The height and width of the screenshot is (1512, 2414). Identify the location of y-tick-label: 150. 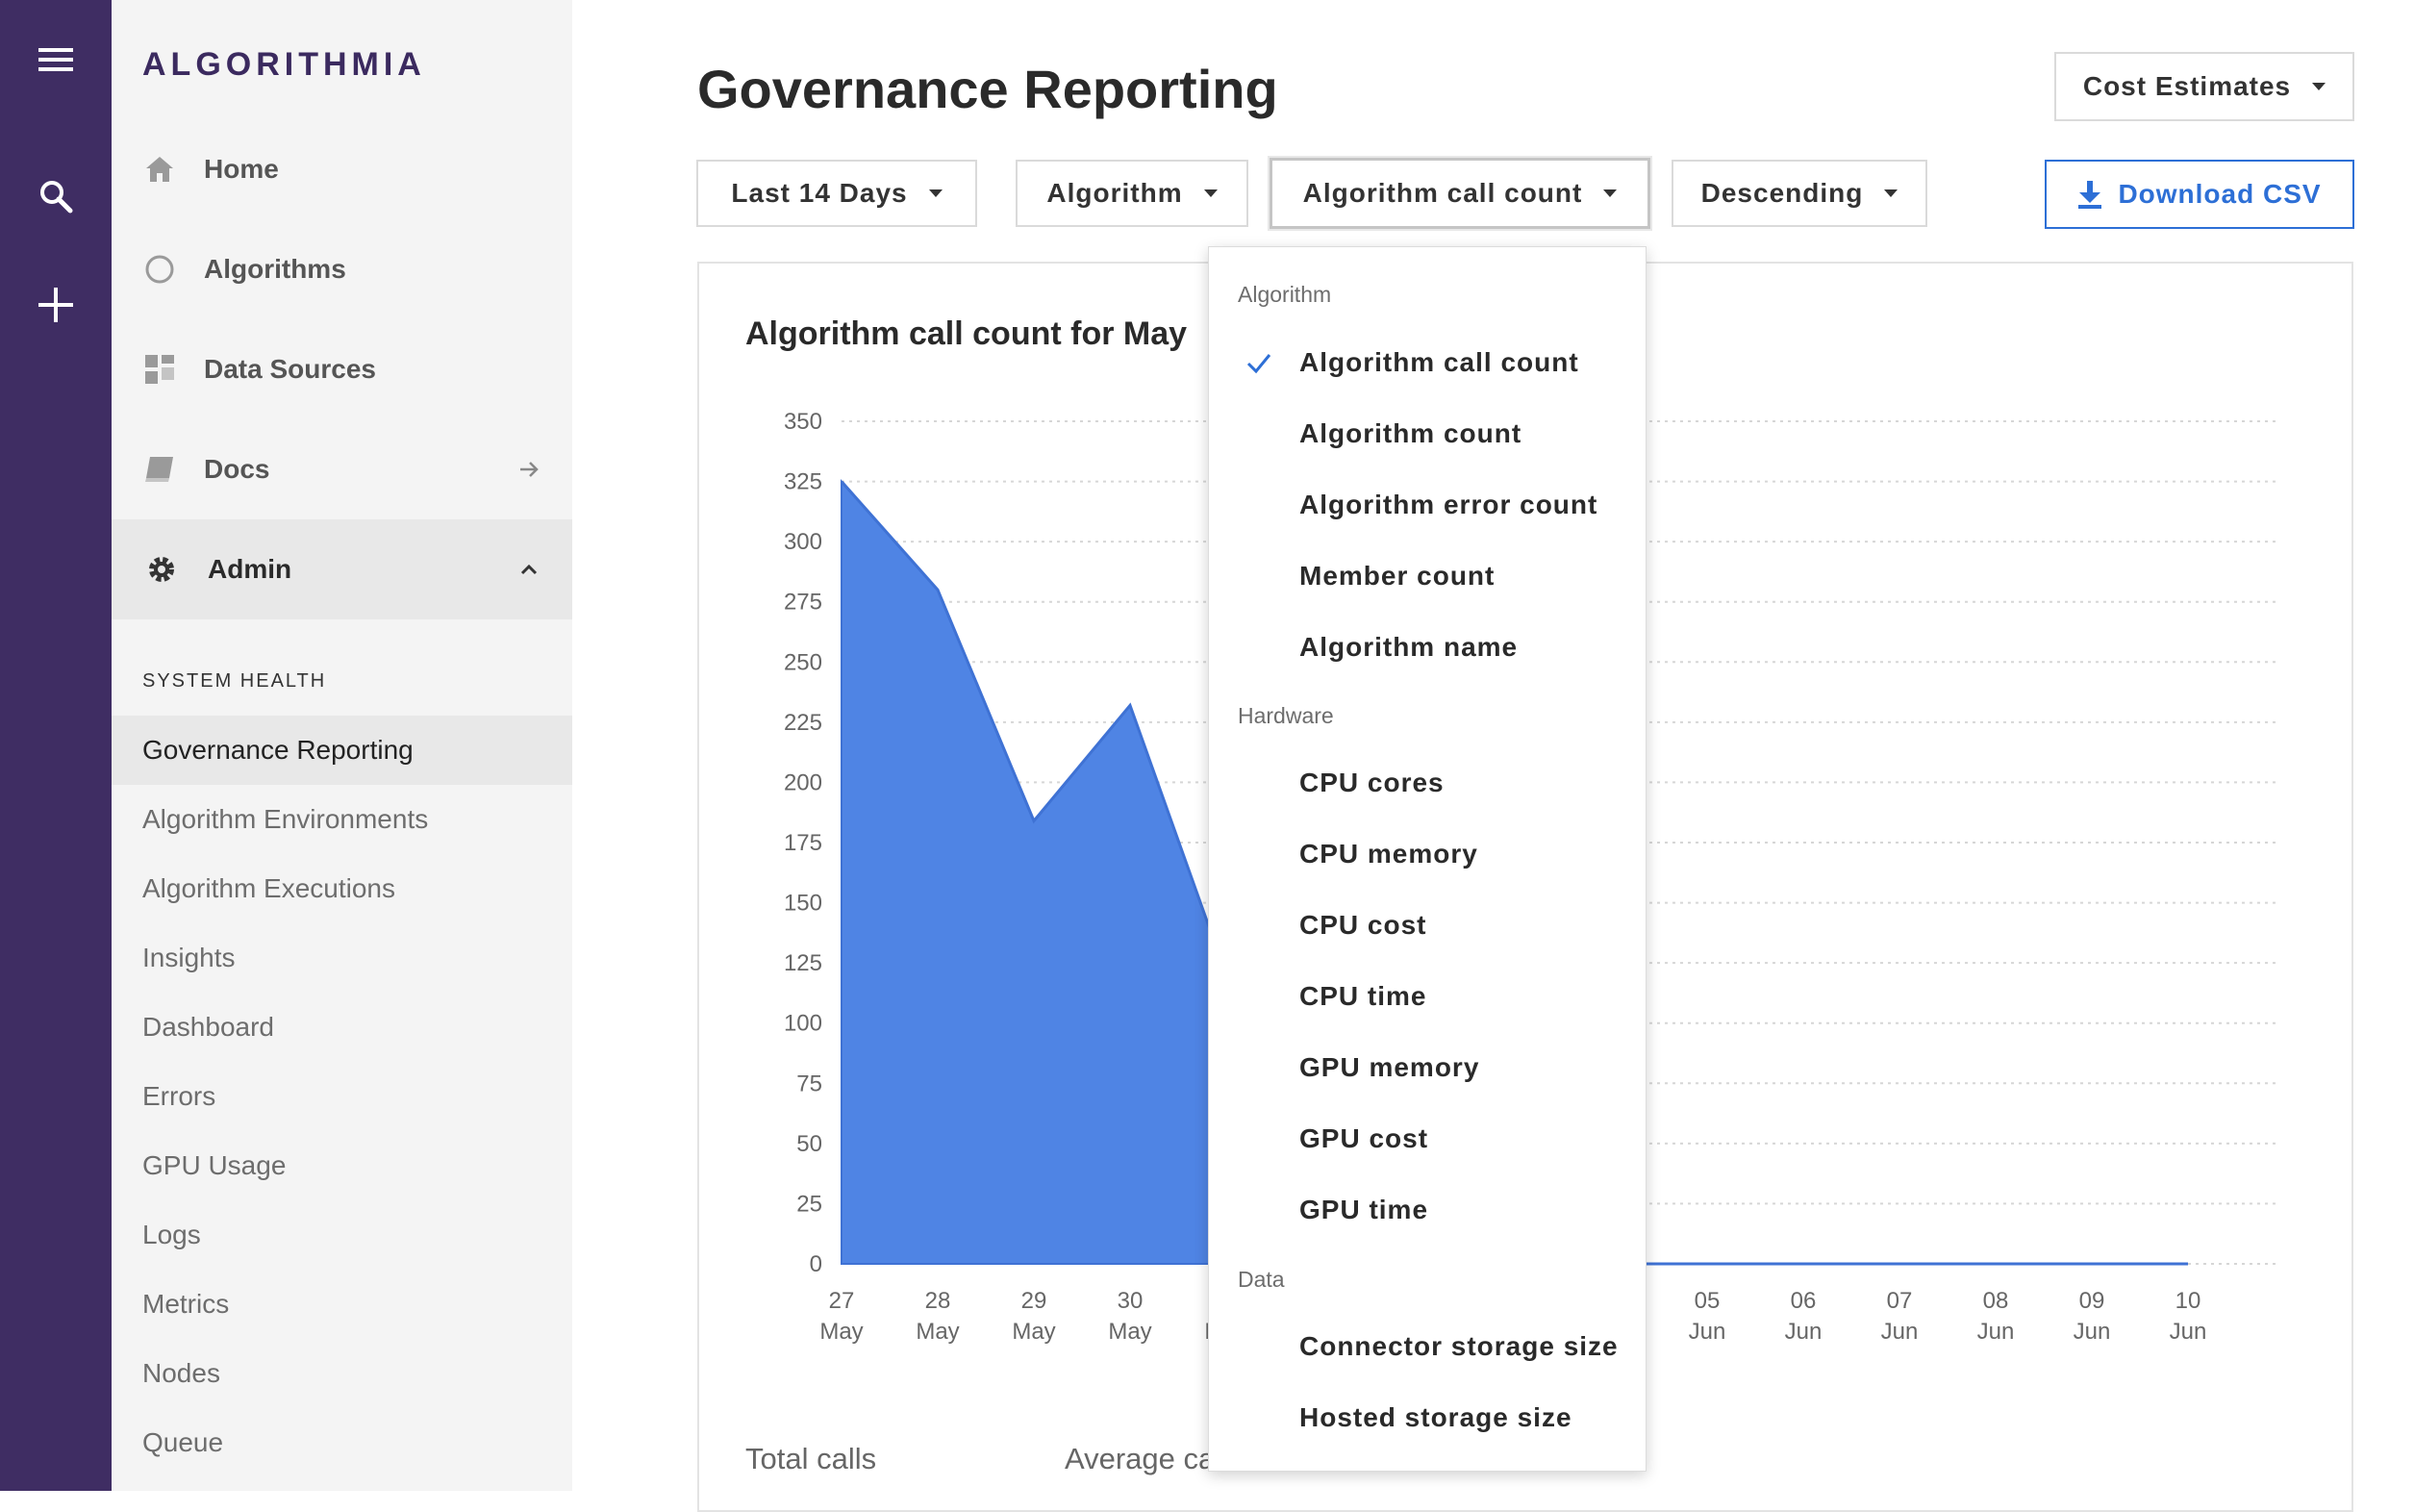
(803, 904).